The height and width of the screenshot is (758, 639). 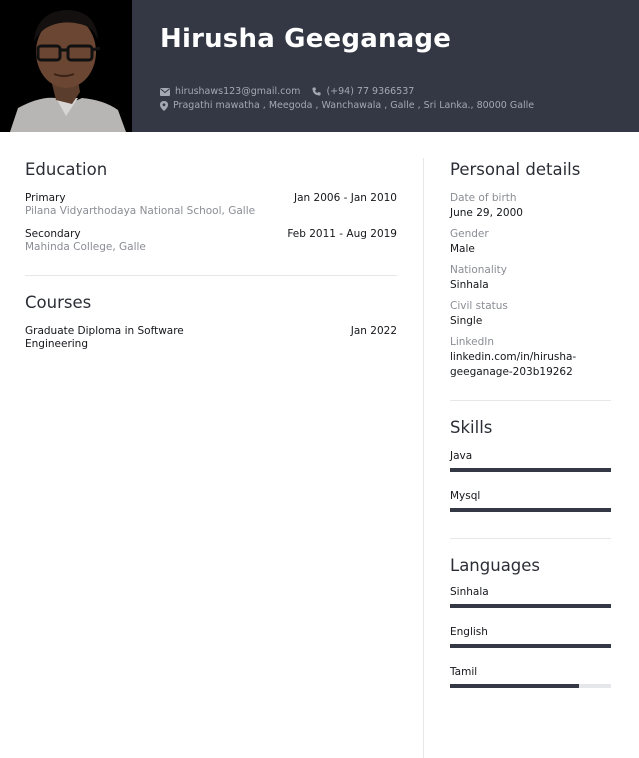 What do you see at coordinates (238, 91) in the screenshot?
I see `email-text: hirushaws123@gmail.com` at bounding box center [238, 91].